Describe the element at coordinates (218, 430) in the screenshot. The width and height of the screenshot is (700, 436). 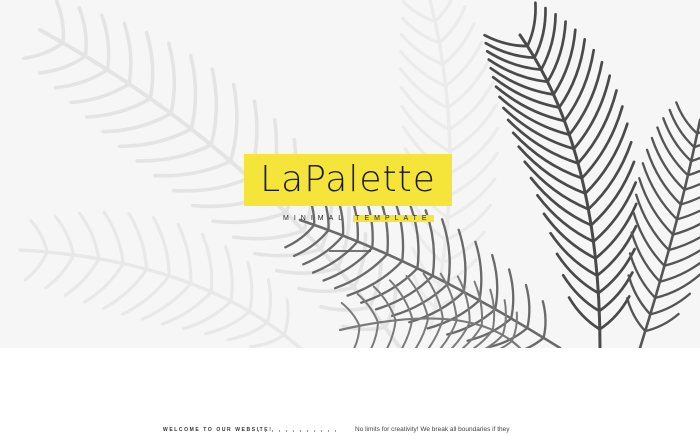
I see `welcome-heading: WELCOME TO OUR WEBSITE!` at that location.